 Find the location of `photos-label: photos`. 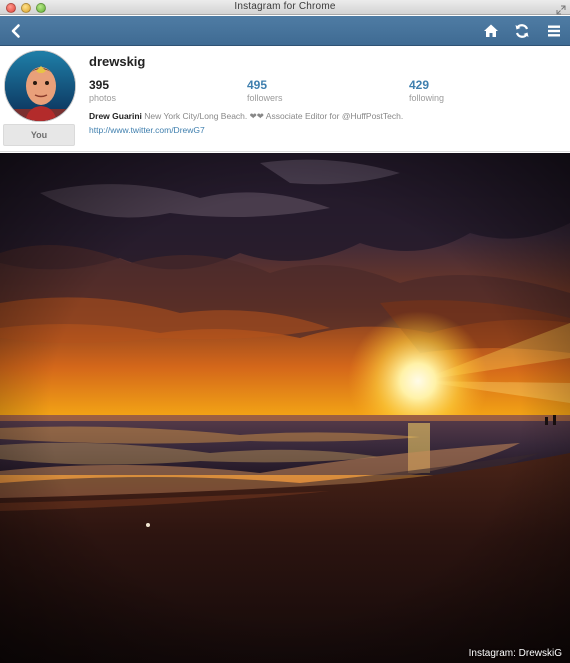

photos-label: photos is located at coordinates (103, 98).